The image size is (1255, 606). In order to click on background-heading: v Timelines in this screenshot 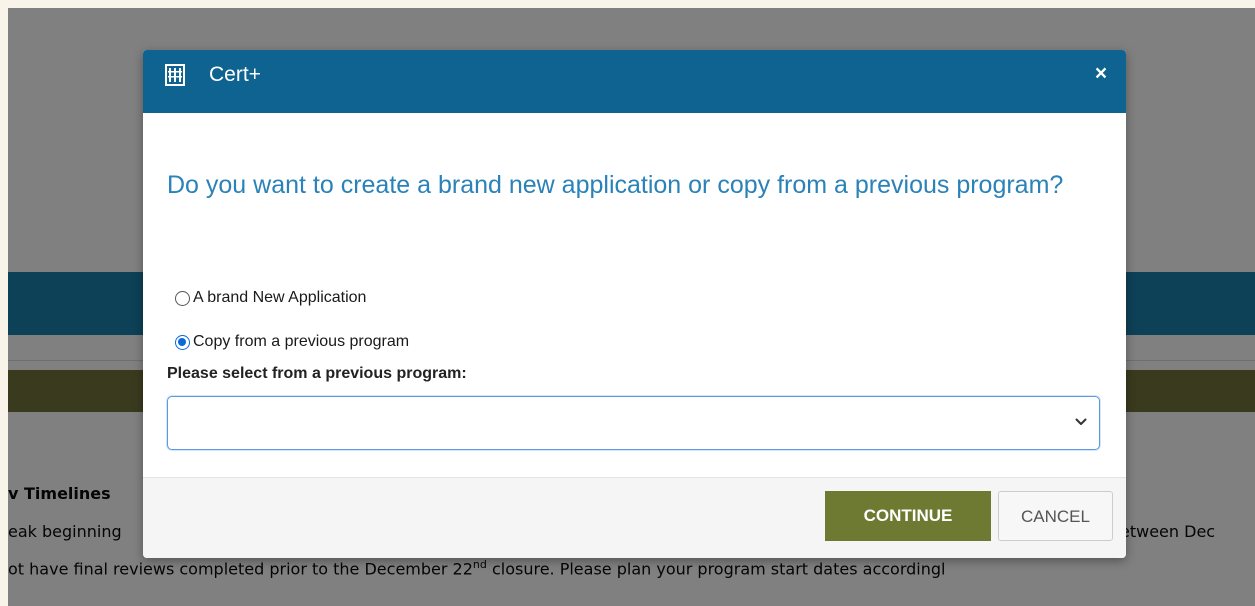, I will do `click(59, 493)`.